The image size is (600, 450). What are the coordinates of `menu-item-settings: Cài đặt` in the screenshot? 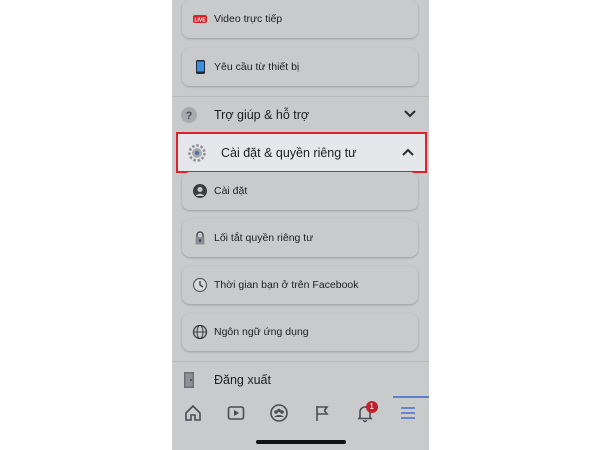 It's located at (300, 191).